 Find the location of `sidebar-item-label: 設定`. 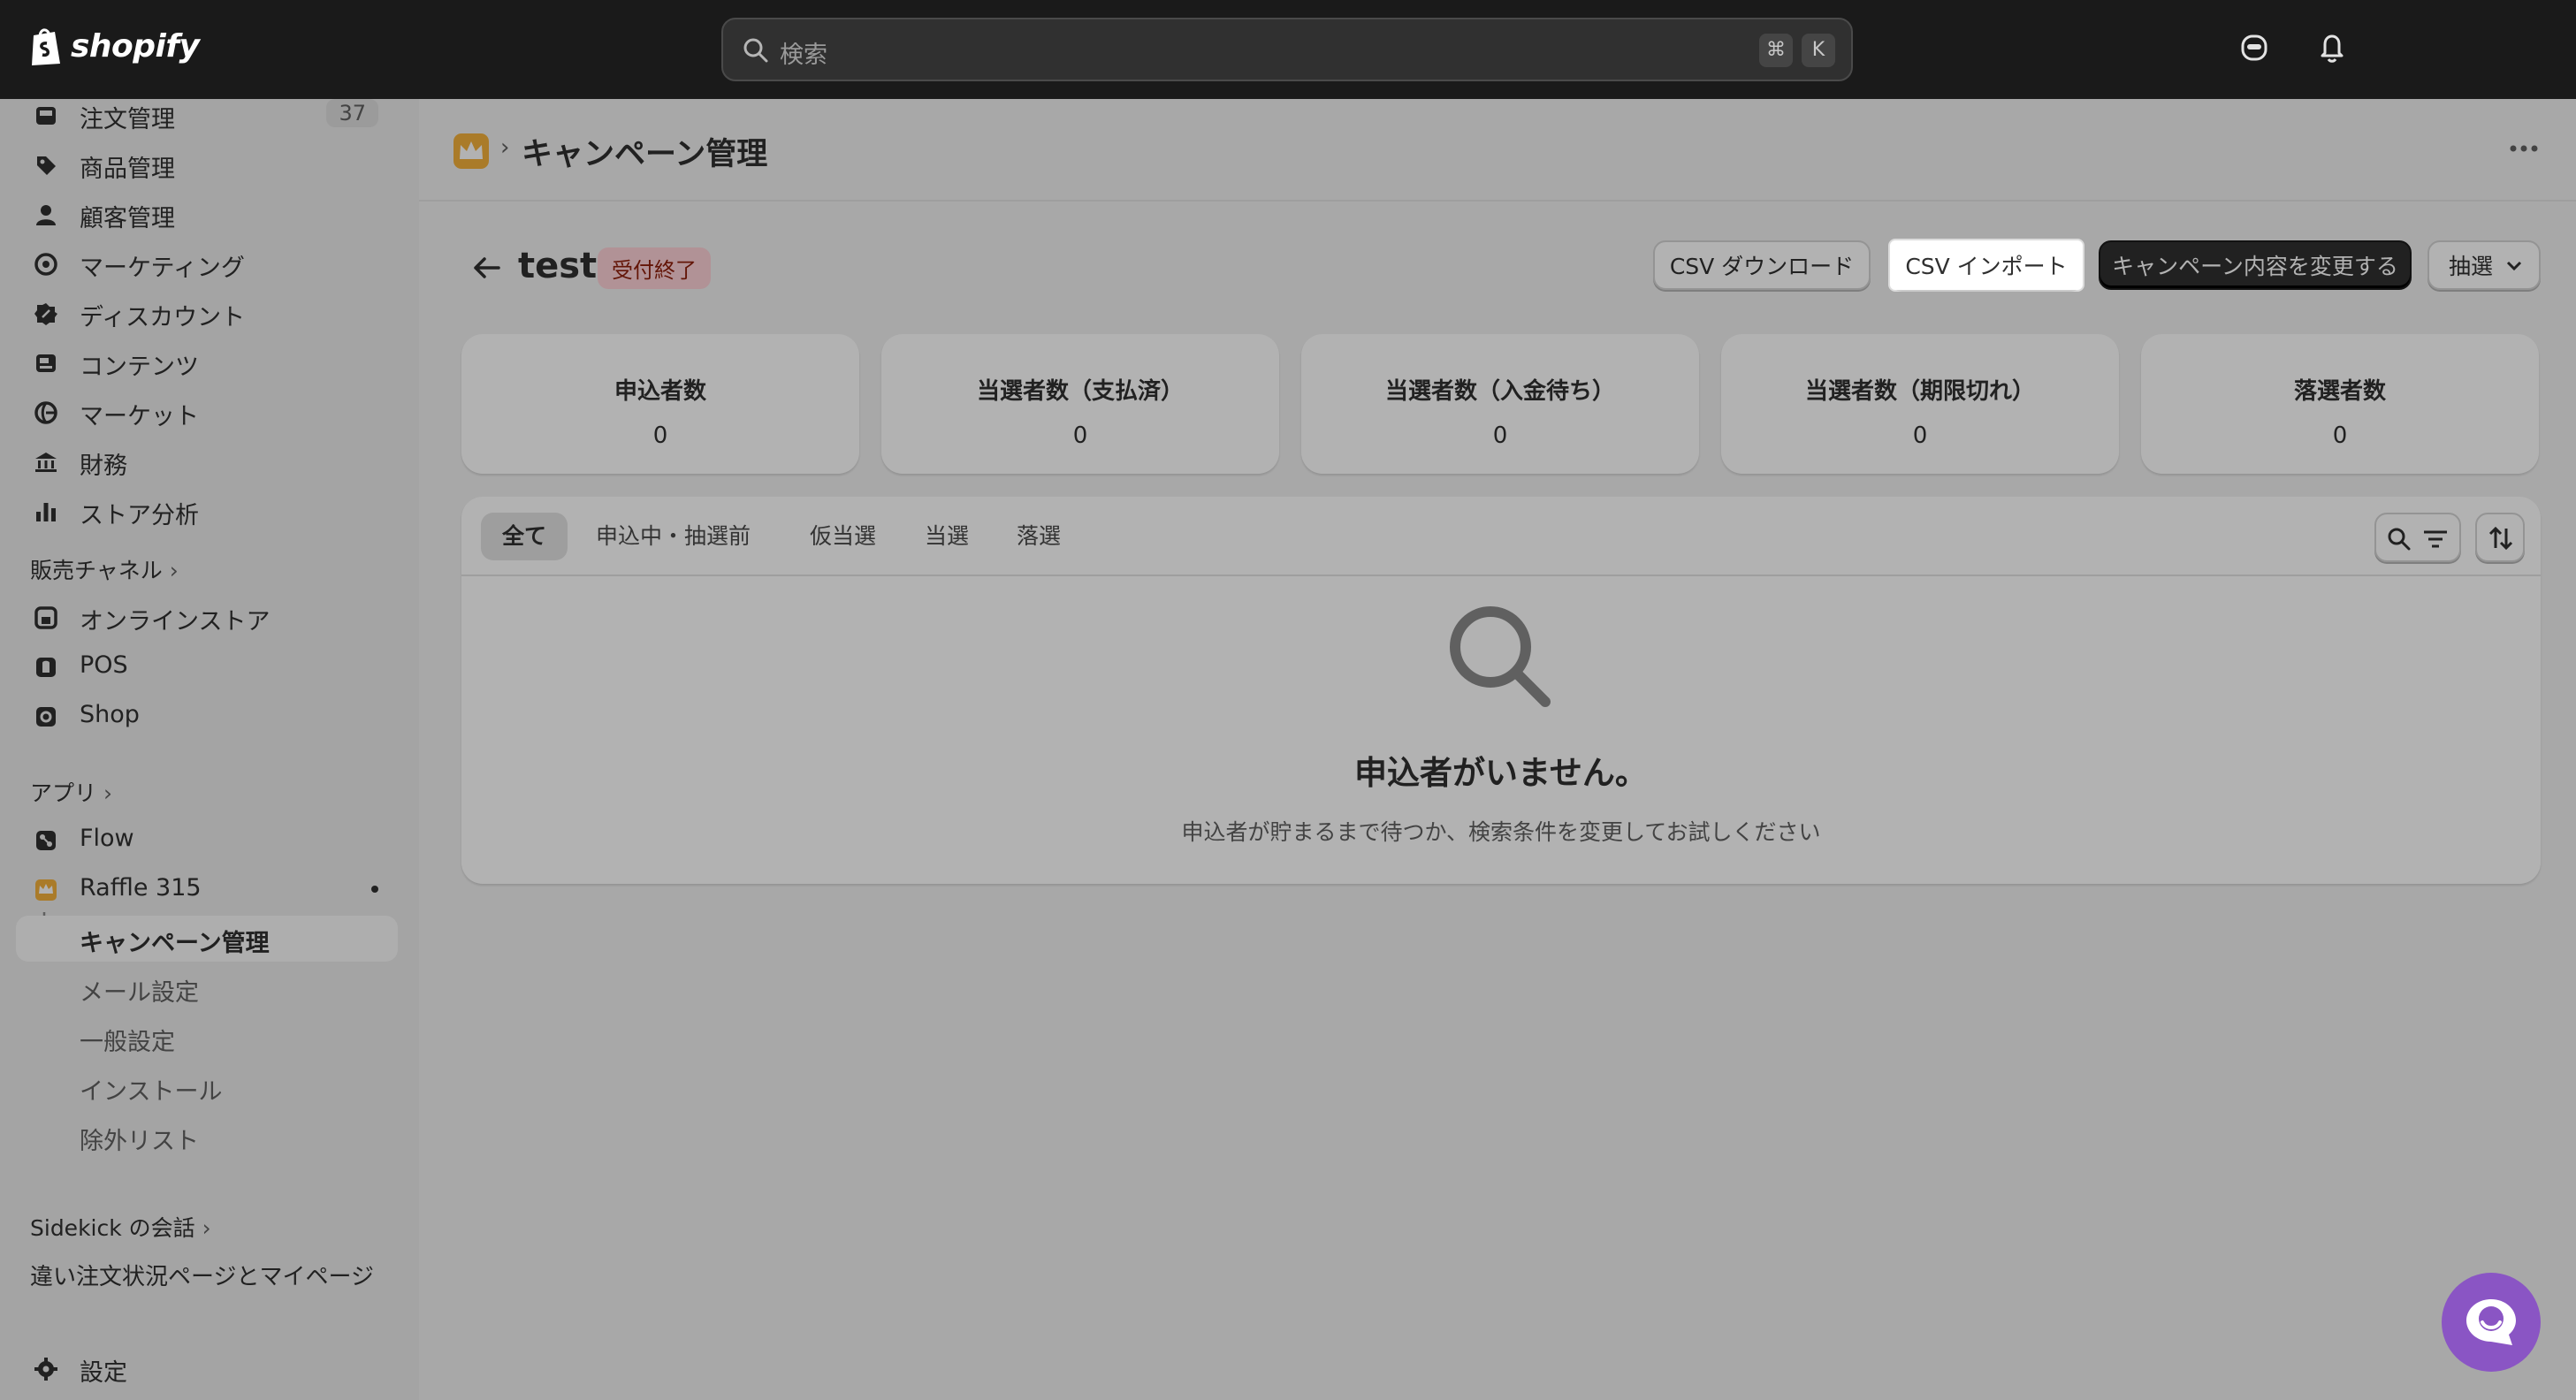

sidebar-item-label: 設定 is located at coordinates (103, 1373).